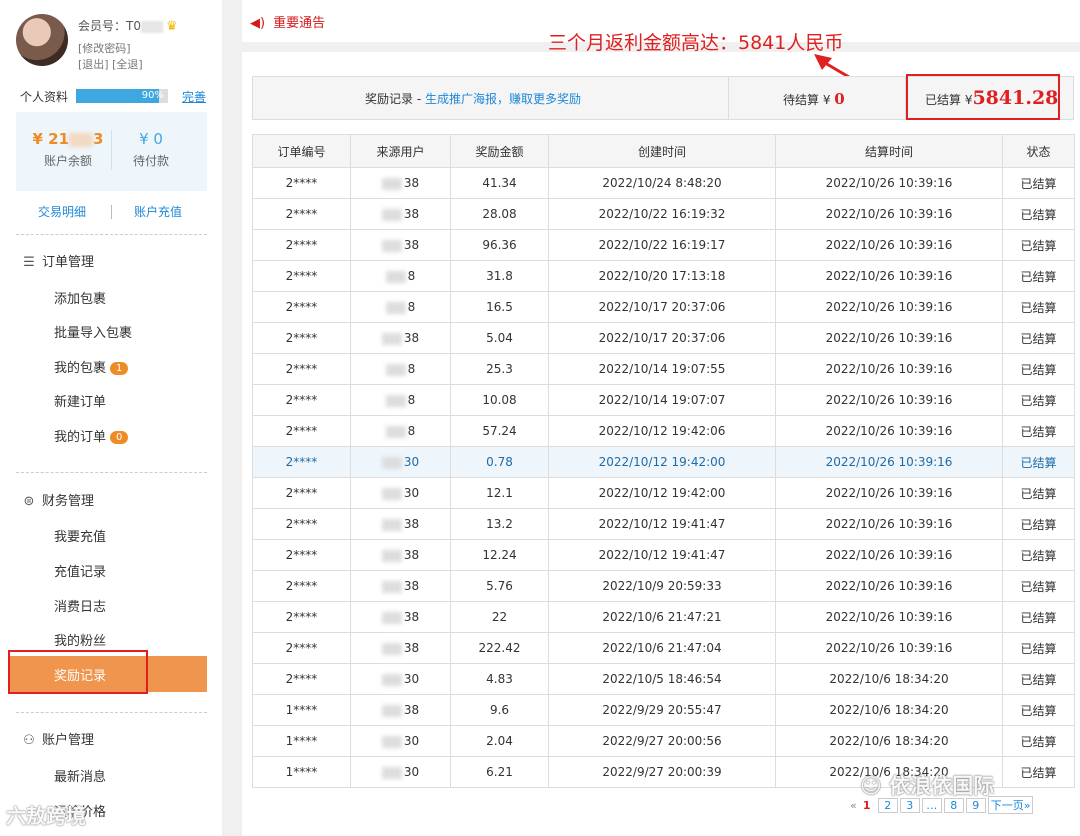 This screenshot has width=1080, height=836. What do you see at coordinates (975, 805) in the screenshot?
I see `page-9-button: 9` at bounding box center [975, 805].